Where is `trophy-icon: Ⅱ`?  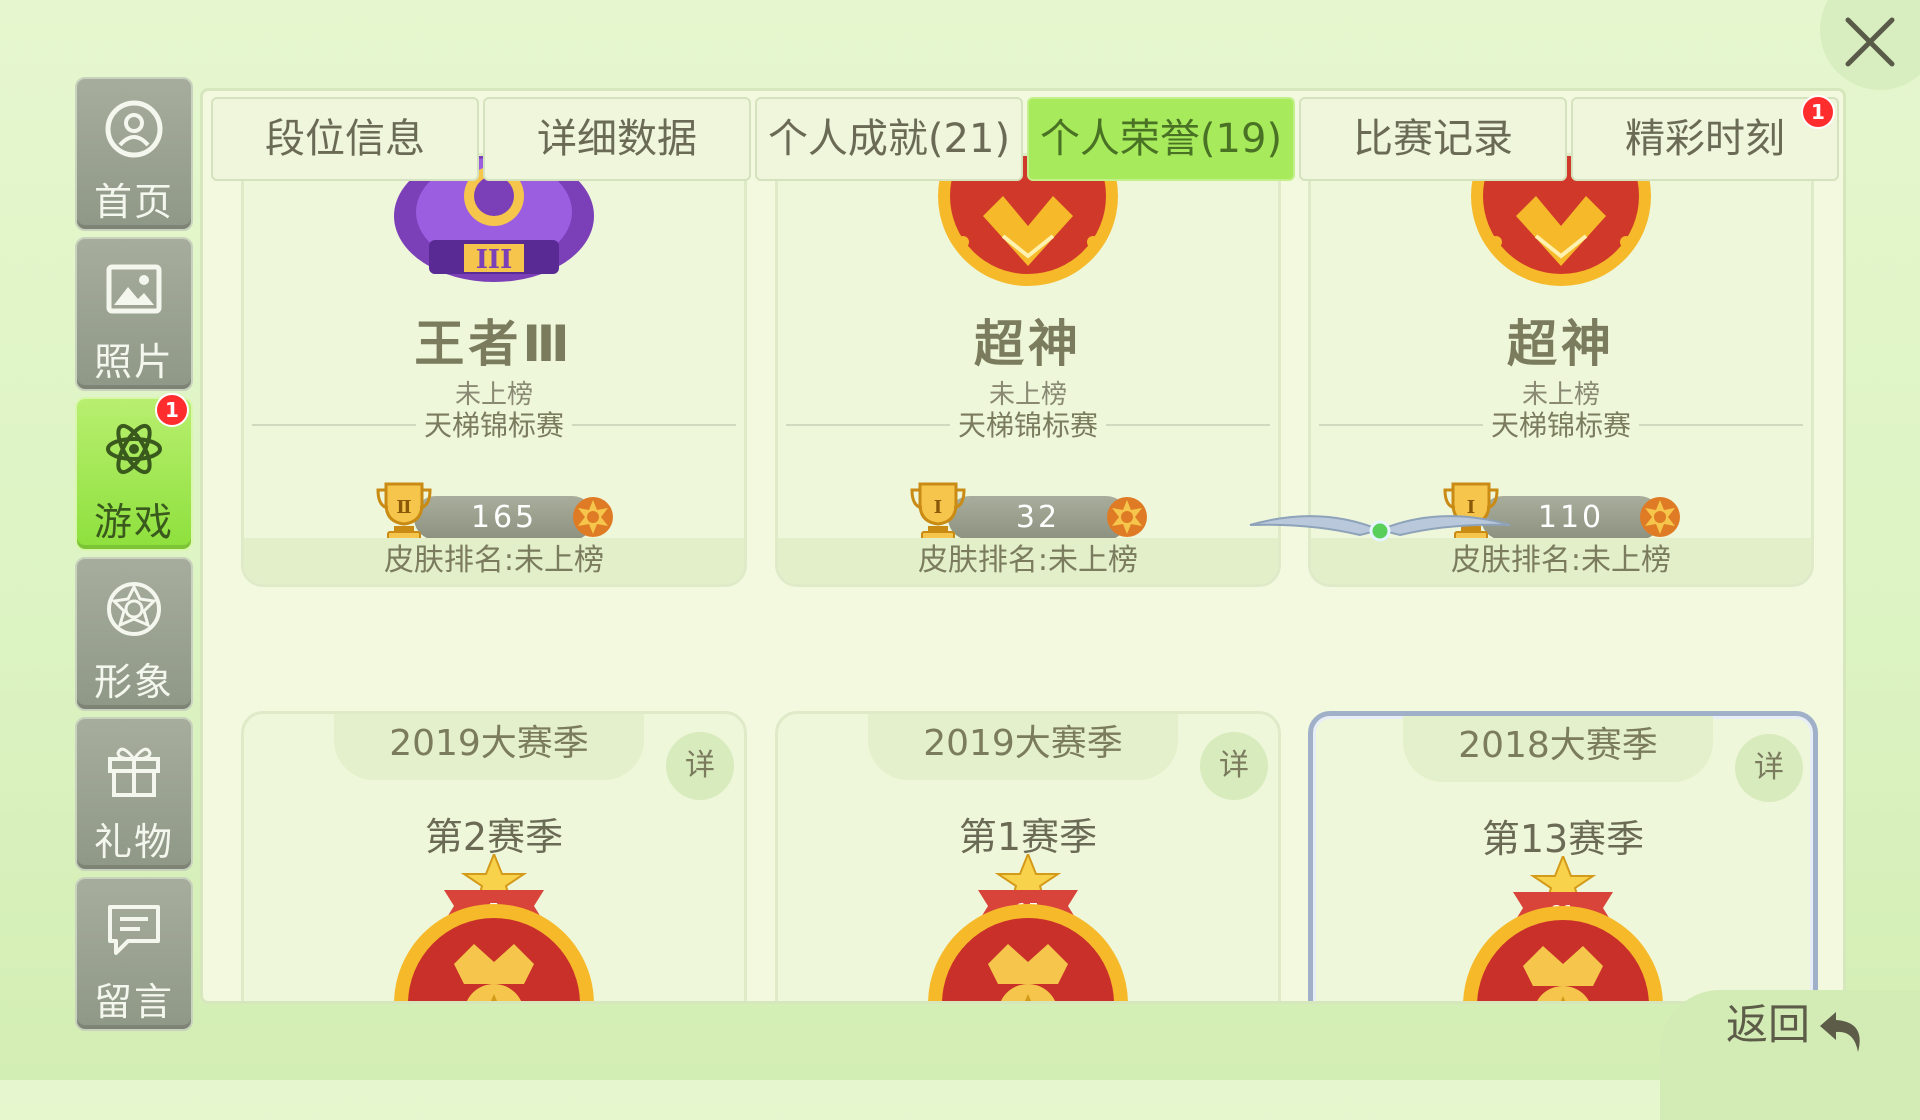
trophy-icon: Ⅱ is located at coordinates (404, 511).